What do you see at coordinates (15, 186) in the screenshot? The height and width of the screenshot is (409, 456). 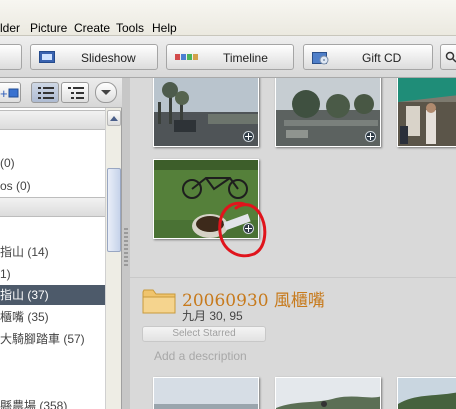 I see `sidebar-item-label: os (0)` at bounding box center [15, 186].